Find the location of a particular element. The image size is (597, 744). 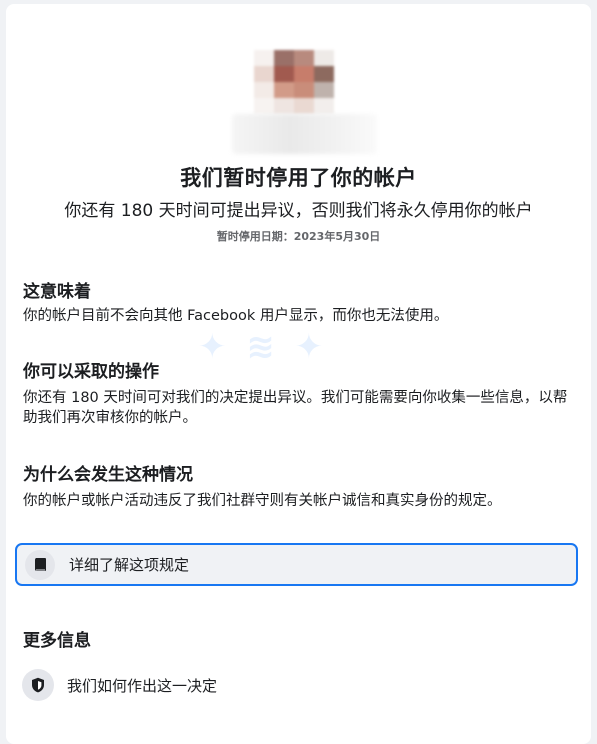

disabled-date: 暂时停用日期：2023年5月30日 is located at coordinates (298, 236).